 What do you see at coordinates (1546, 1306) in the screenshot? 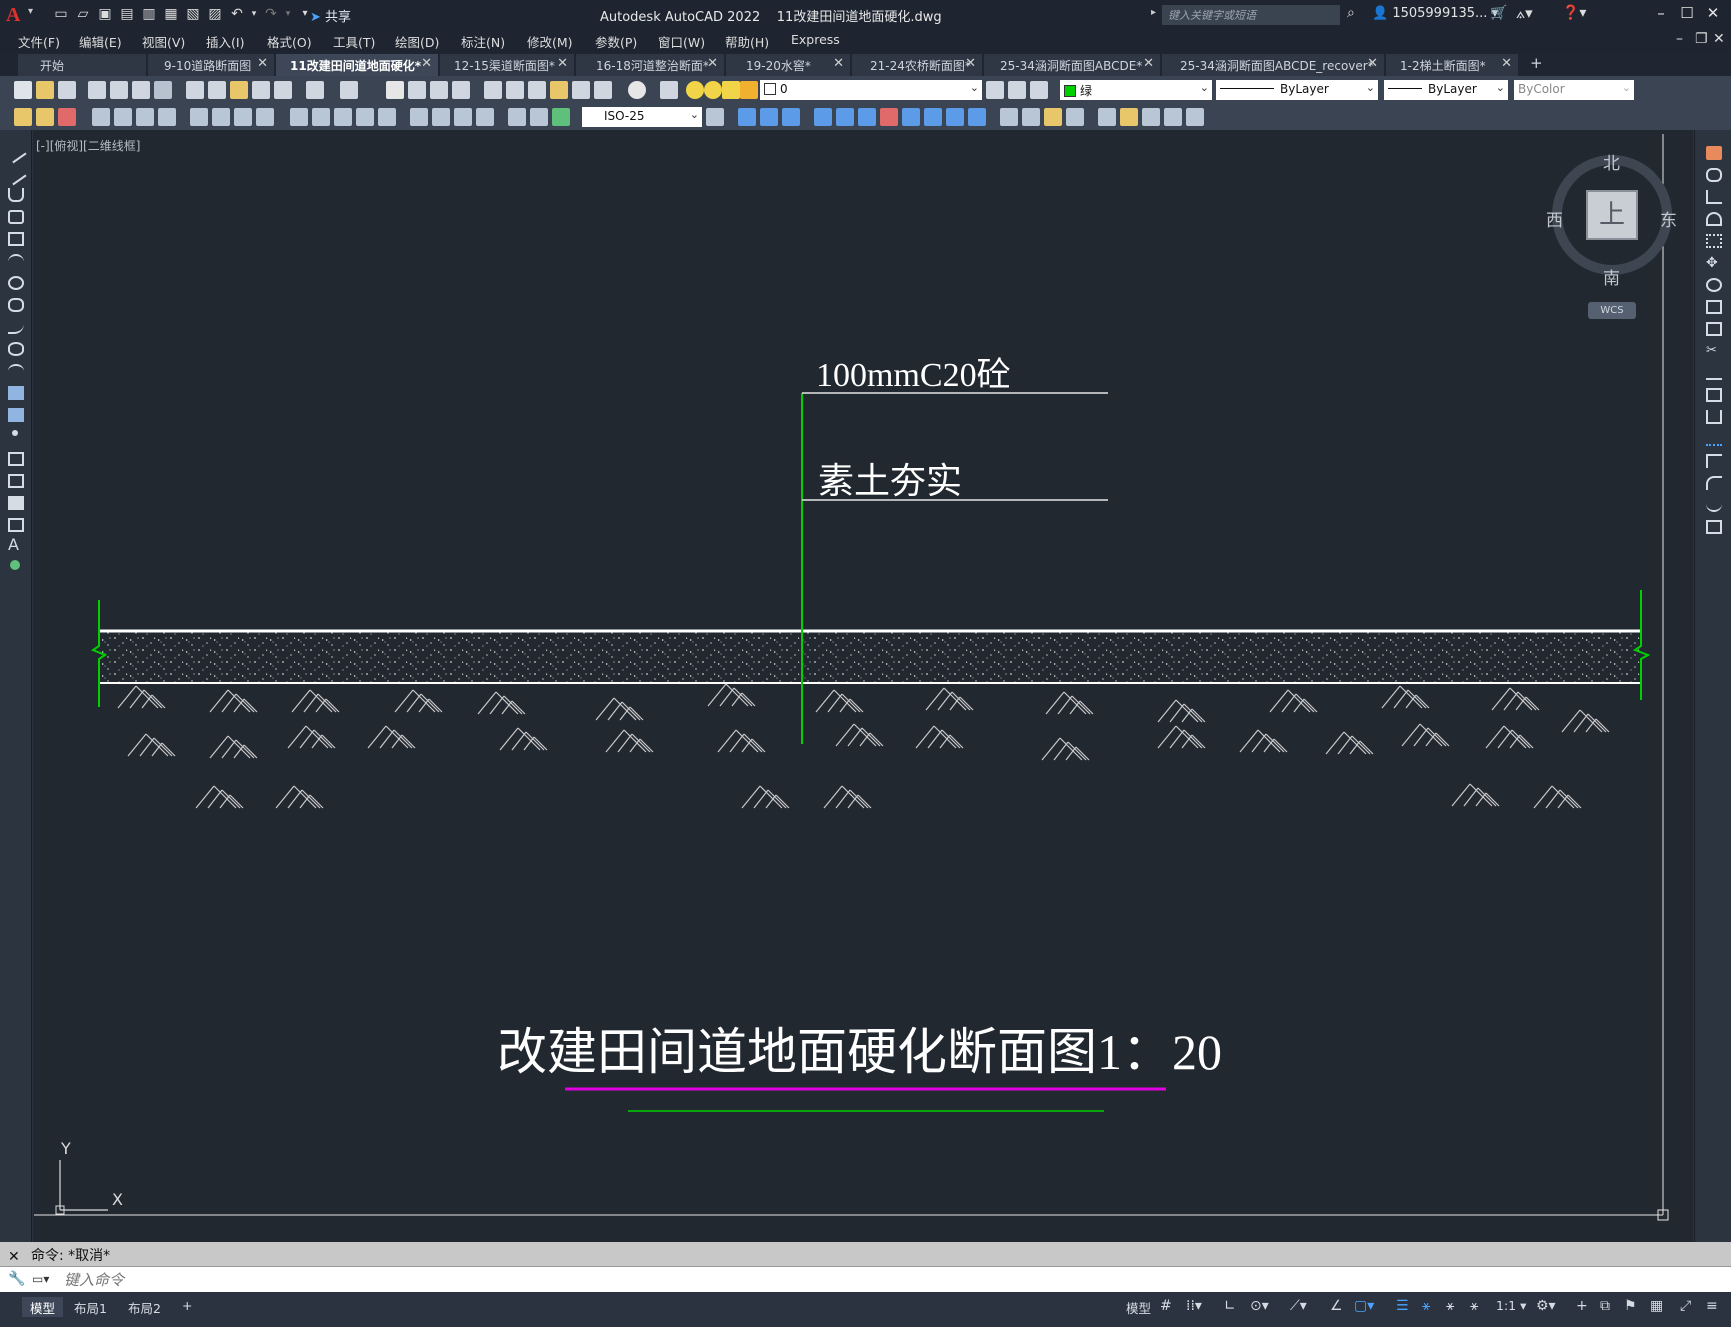
I see `workspace-gear-icon: ⚙▾` at bounding box center [1546, 1306].